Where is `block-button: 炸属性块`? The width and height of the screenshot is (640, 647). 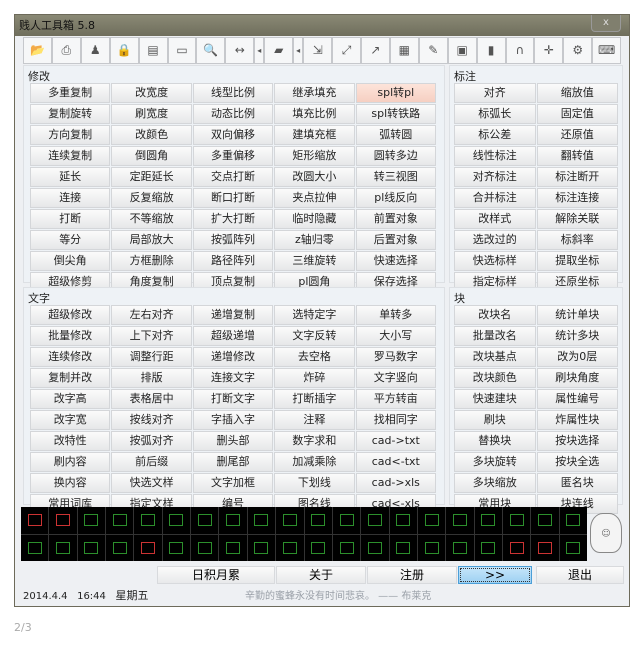
block-button: 炸属性块 is located at coordinates (577, 420).